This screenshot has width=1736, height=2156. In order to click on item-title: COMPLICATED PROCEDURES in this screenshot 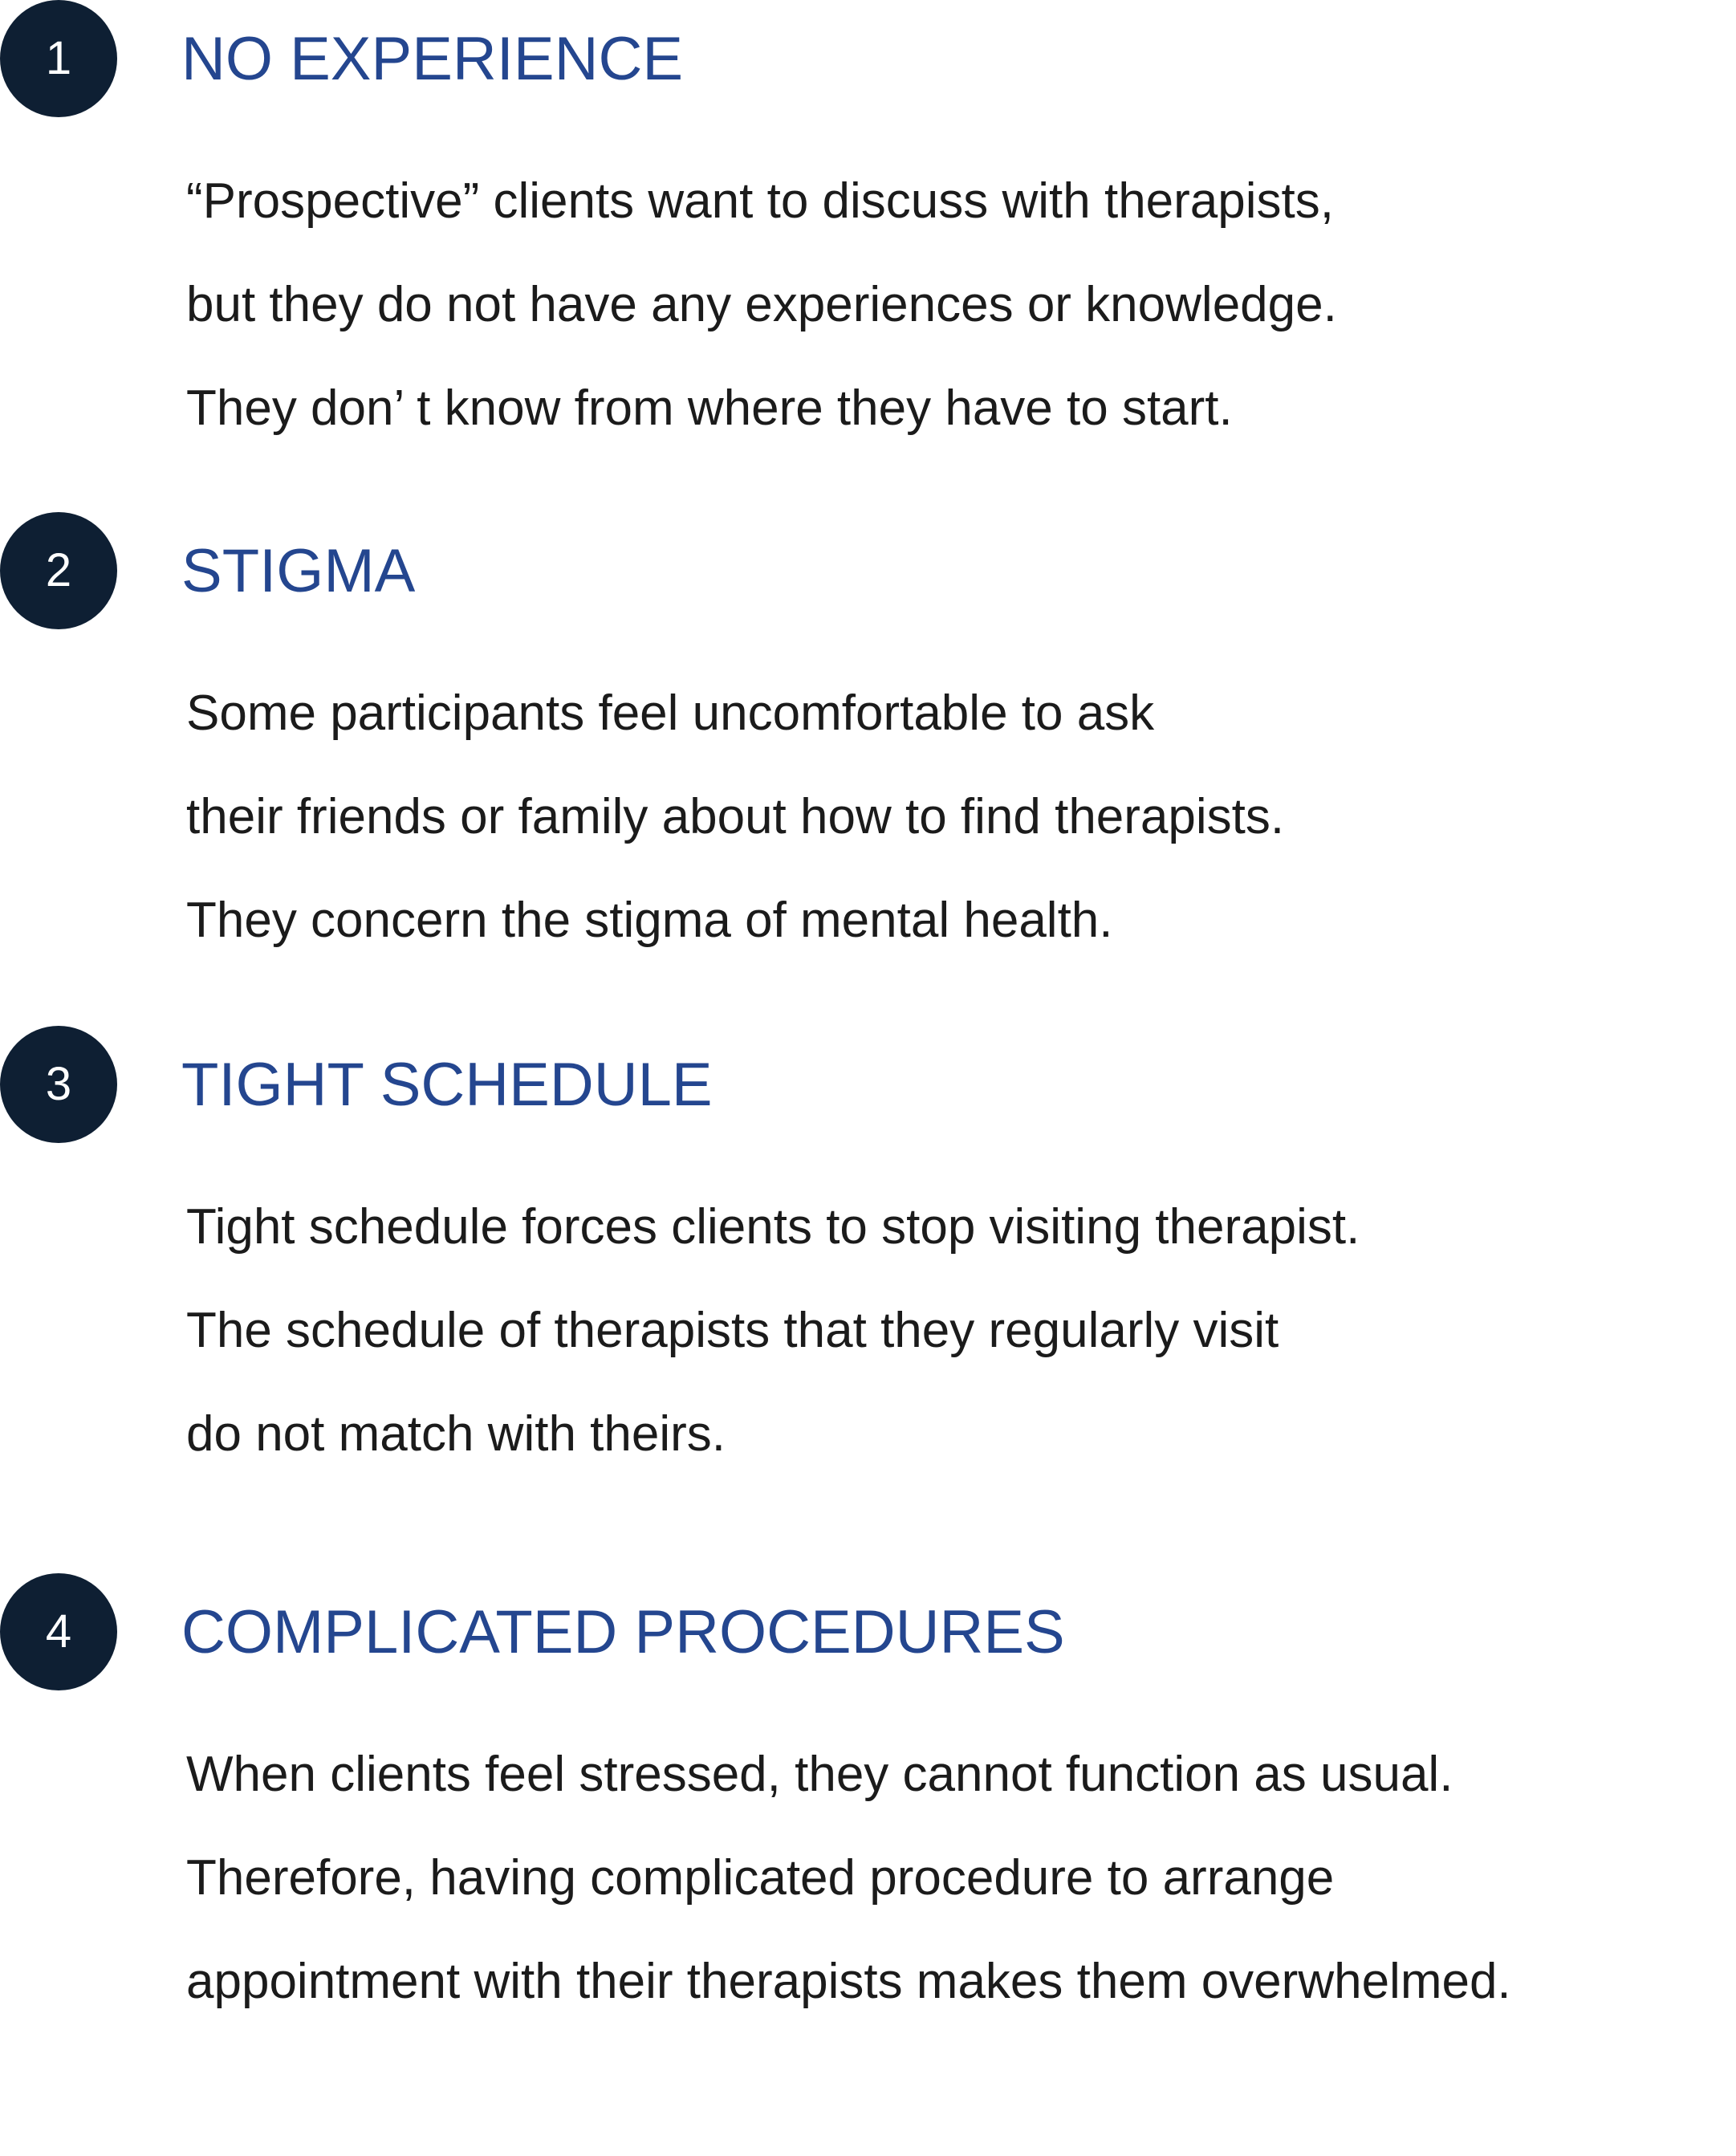, I will do `click(623, 1632)`.